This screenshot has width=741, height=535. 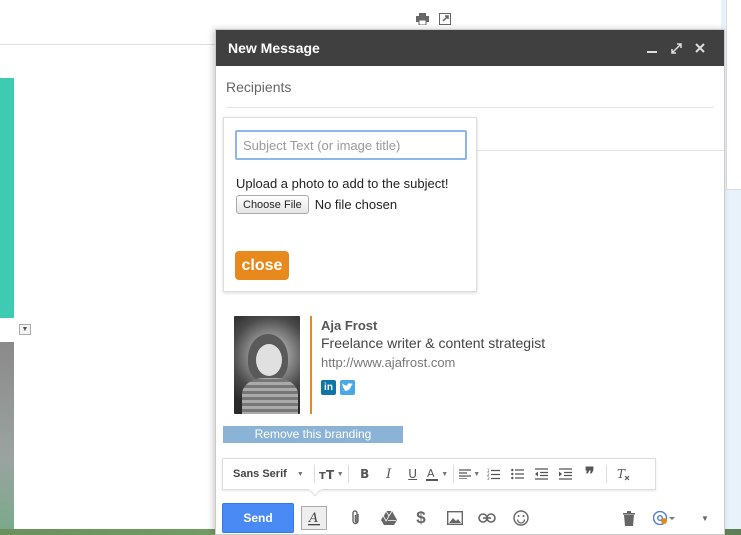 I want to click on background-teal-strip, so click(x=7, y=198).